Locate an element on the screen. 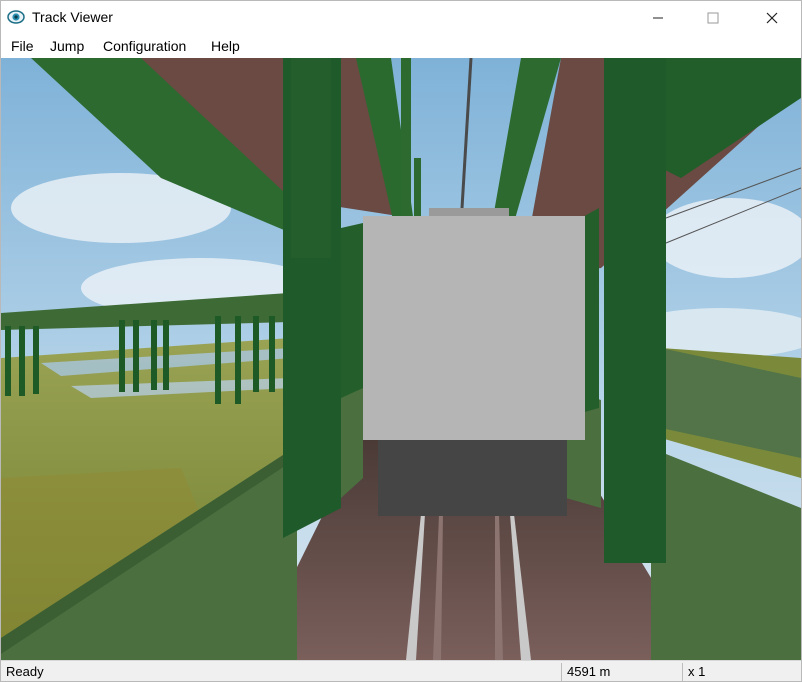 The width and height of the screenshot is (802, 682). distance-readout: 4591 m is located at coordinates (620, 672).